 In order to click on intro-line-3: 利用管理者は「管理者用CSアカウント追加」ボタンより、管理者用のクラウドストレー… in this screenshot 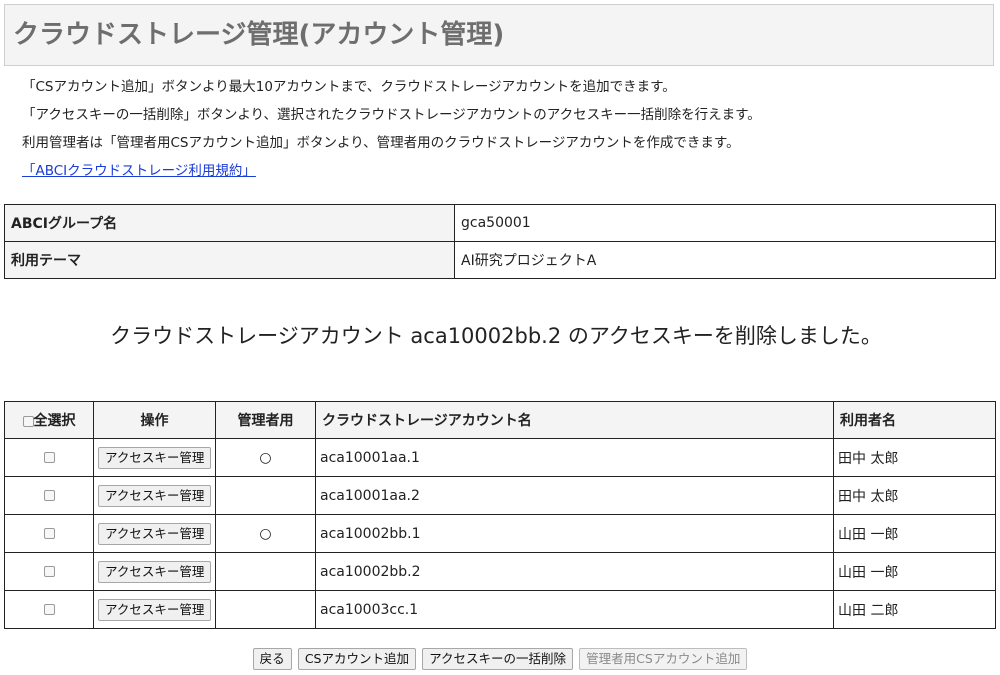, I will do `click(381, 143)`.